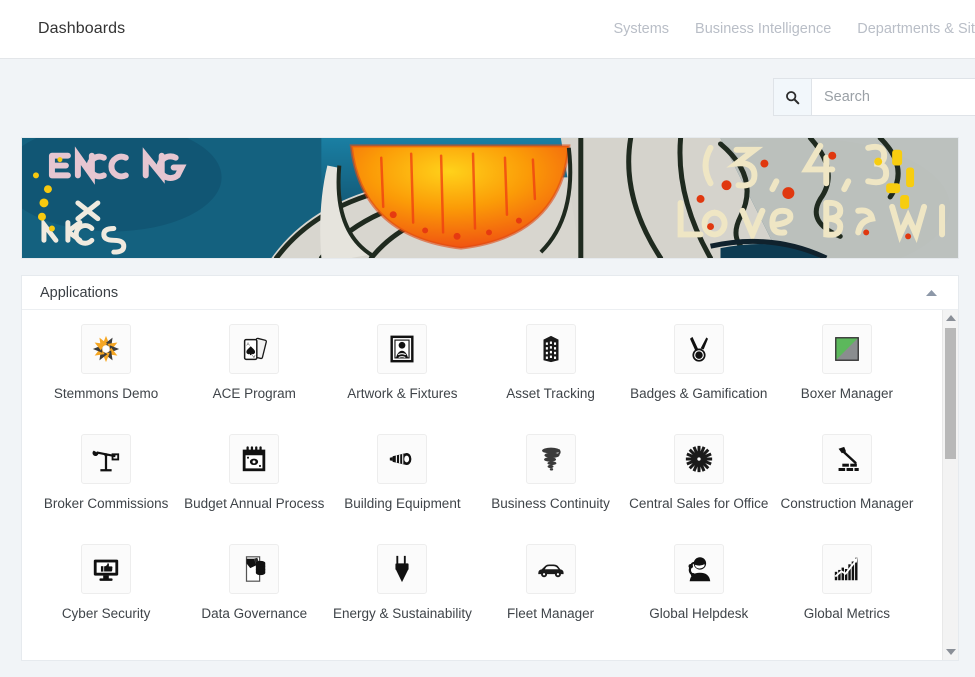 This screenshot has height=677, width=975. What do you see at coordinates (106, 459) in the screenshot?
I see `scale-balance-icon` at bounding box center [106, 459].